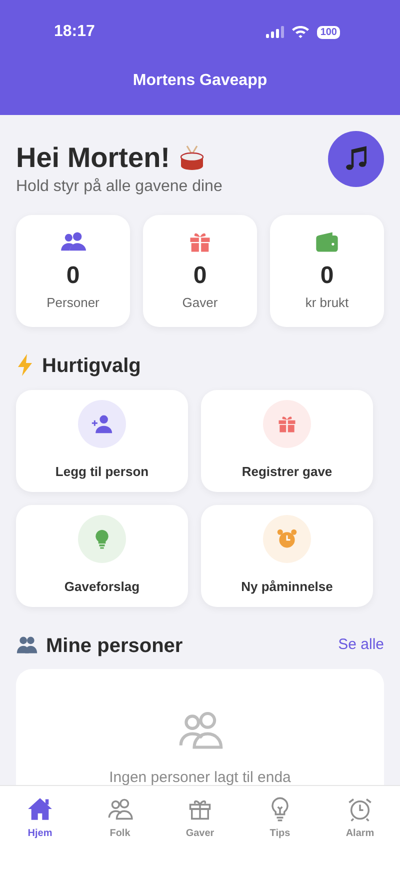  What do you see at coordinates (200, 821) in the screenshot?
I see `tab-bar-item: Gaver` at bounding box center [200, 821].